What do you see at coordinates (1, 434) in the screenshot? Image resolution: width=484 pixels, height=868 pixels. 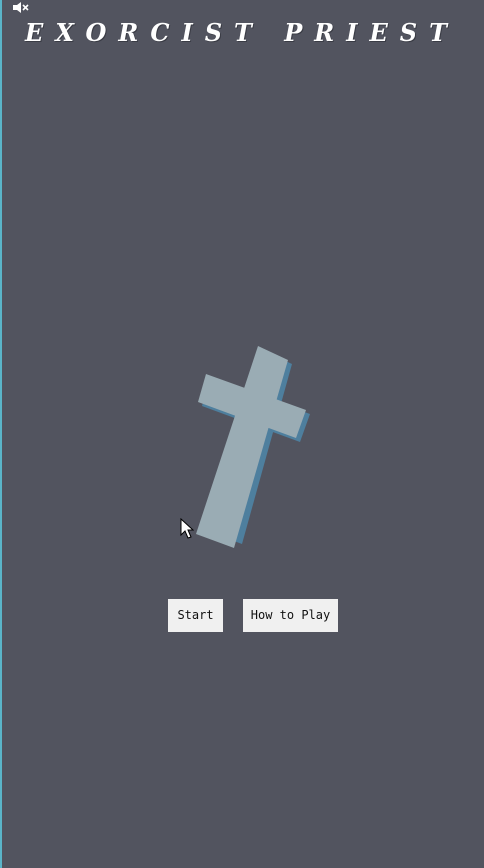 I see `left-edge-strip` at bounding box center [1, 434].